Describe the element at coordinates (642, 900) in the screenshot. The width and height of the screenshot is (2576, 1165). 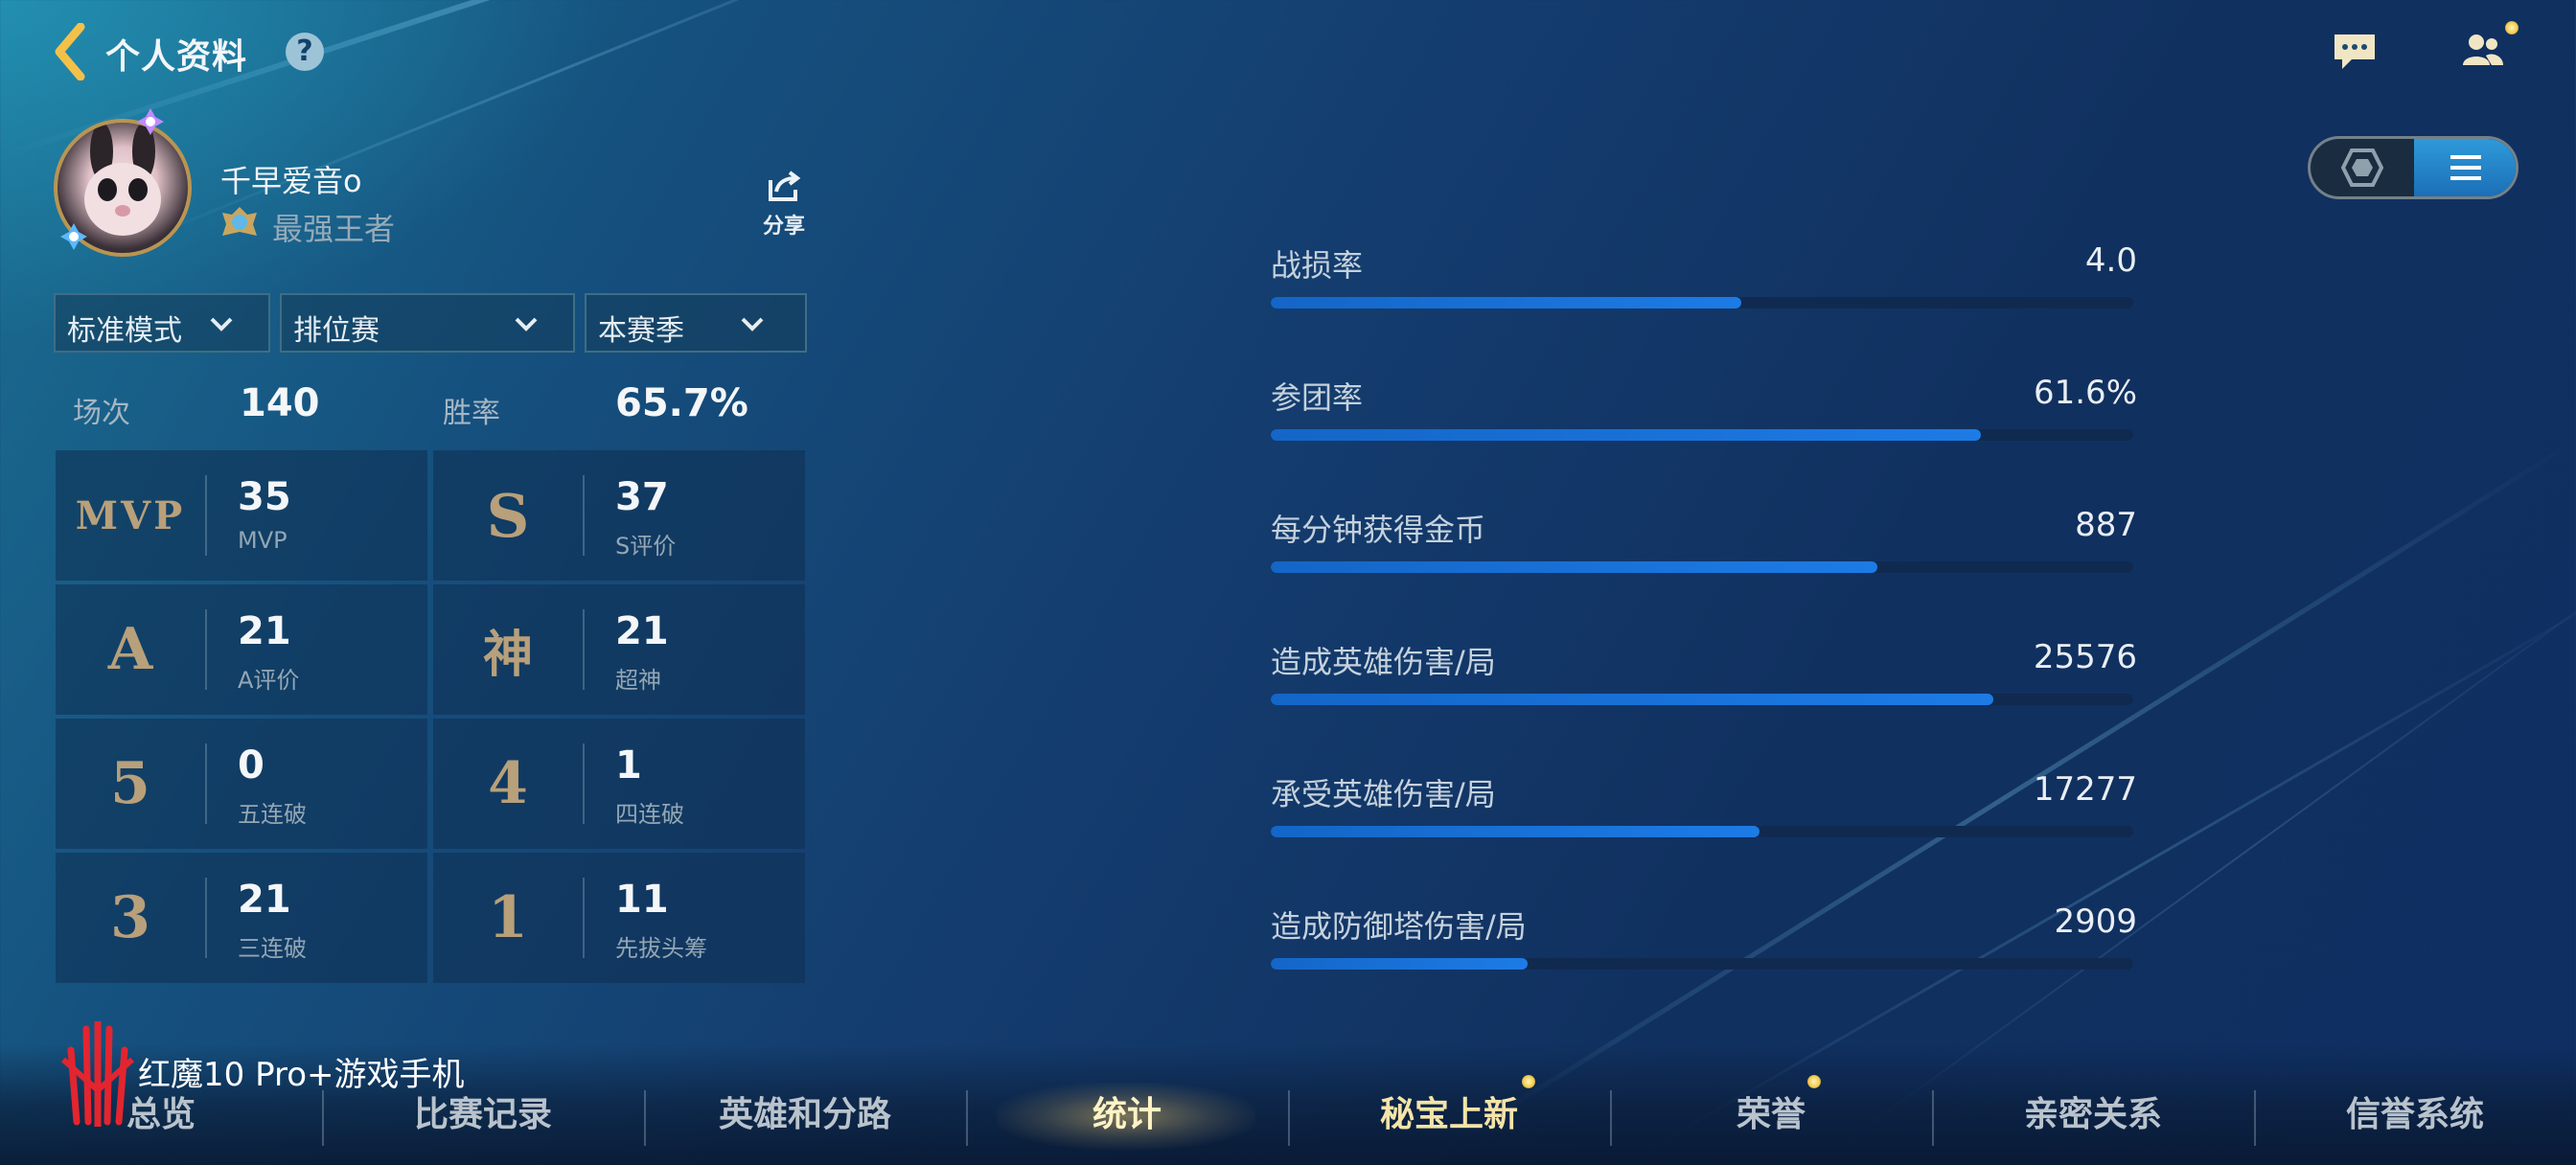
I see `stat-value: 11` at that location.